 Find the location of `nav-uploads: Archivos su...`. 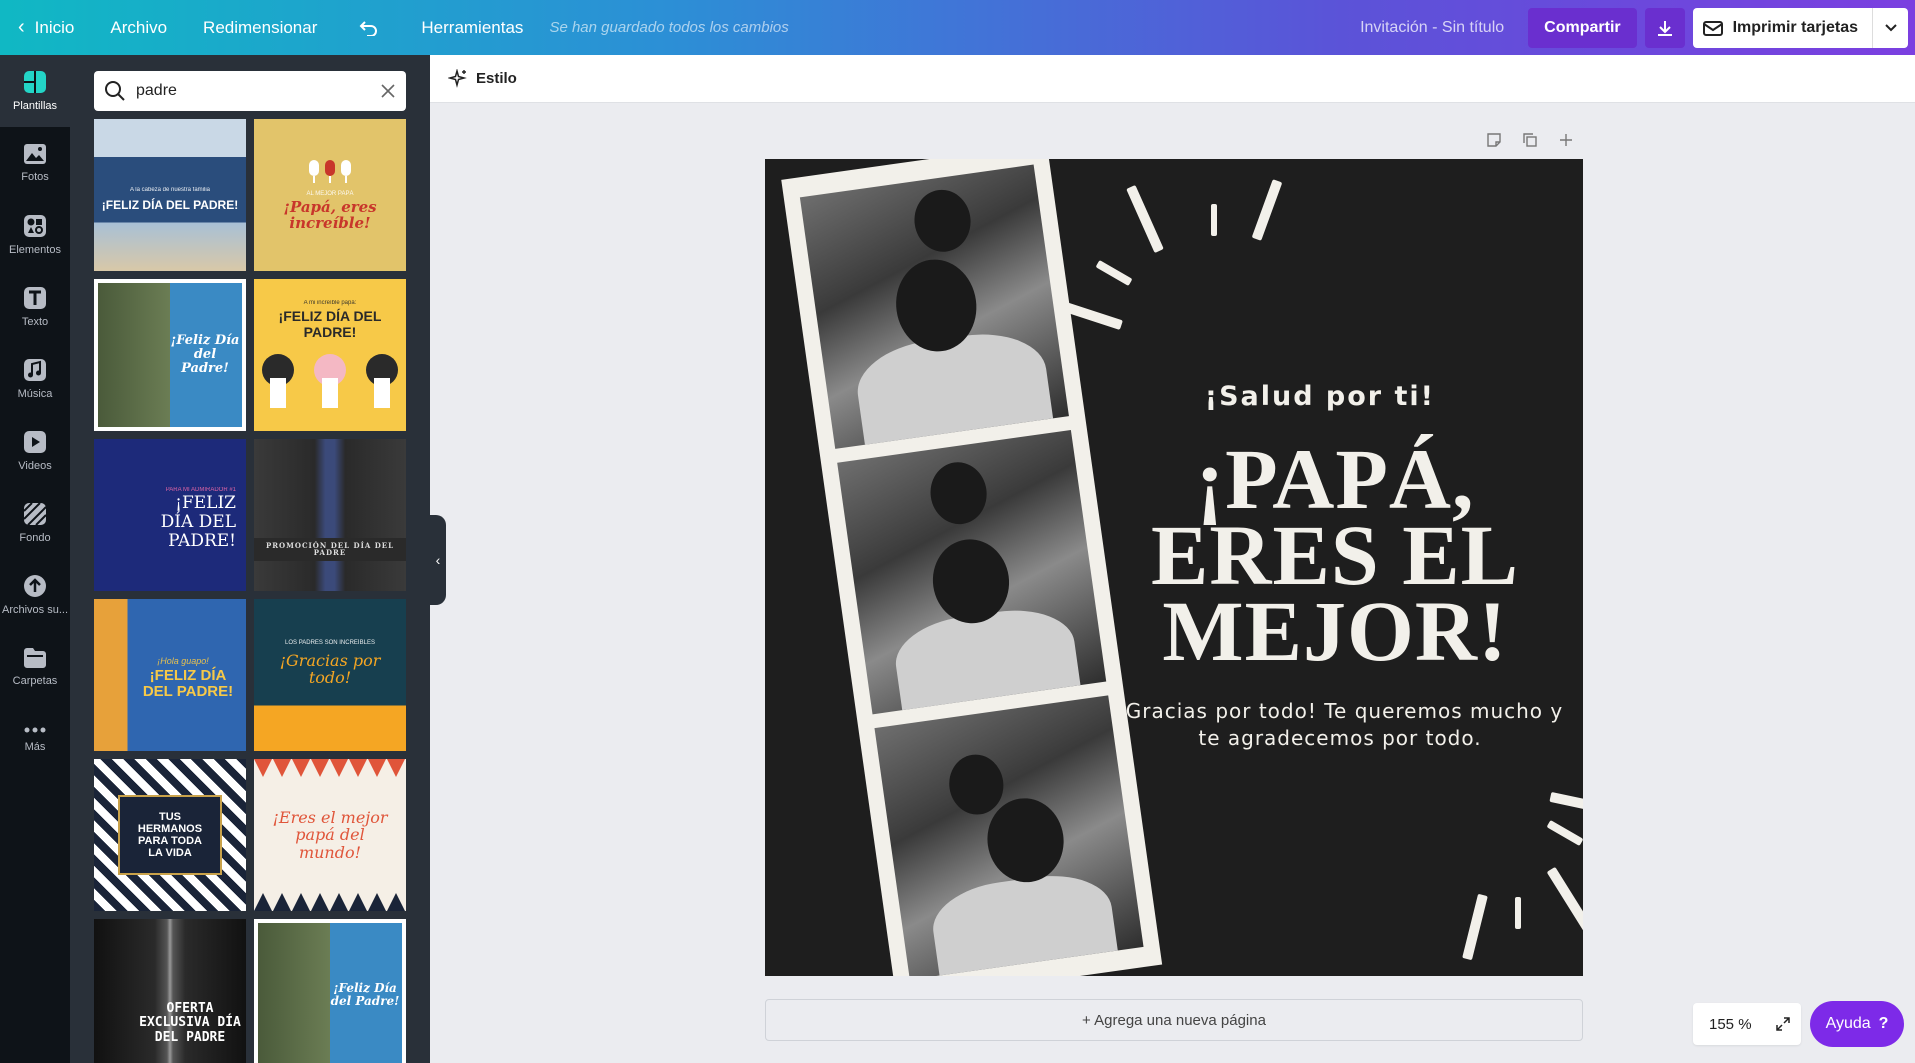

nav-uploads: Archivos su... is located at coordinates (35, 595).